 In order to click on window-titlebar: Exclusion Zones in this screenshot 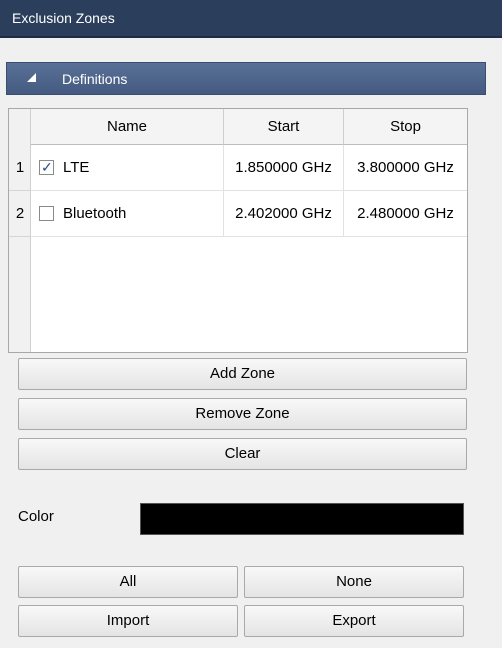, I will do `click(251, 19)`.